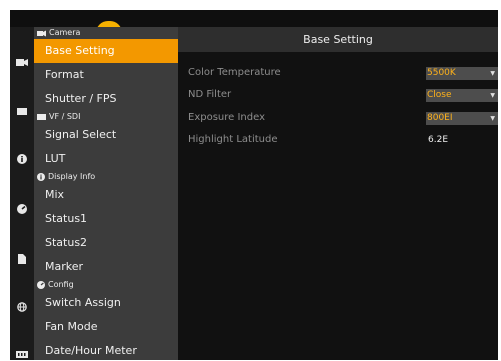 The height and width of the screenshot is (361, 501). Describe the element at coordinates (233, 139) in the screenshot. I see `setting-label: Highlight Latitude` at that location.